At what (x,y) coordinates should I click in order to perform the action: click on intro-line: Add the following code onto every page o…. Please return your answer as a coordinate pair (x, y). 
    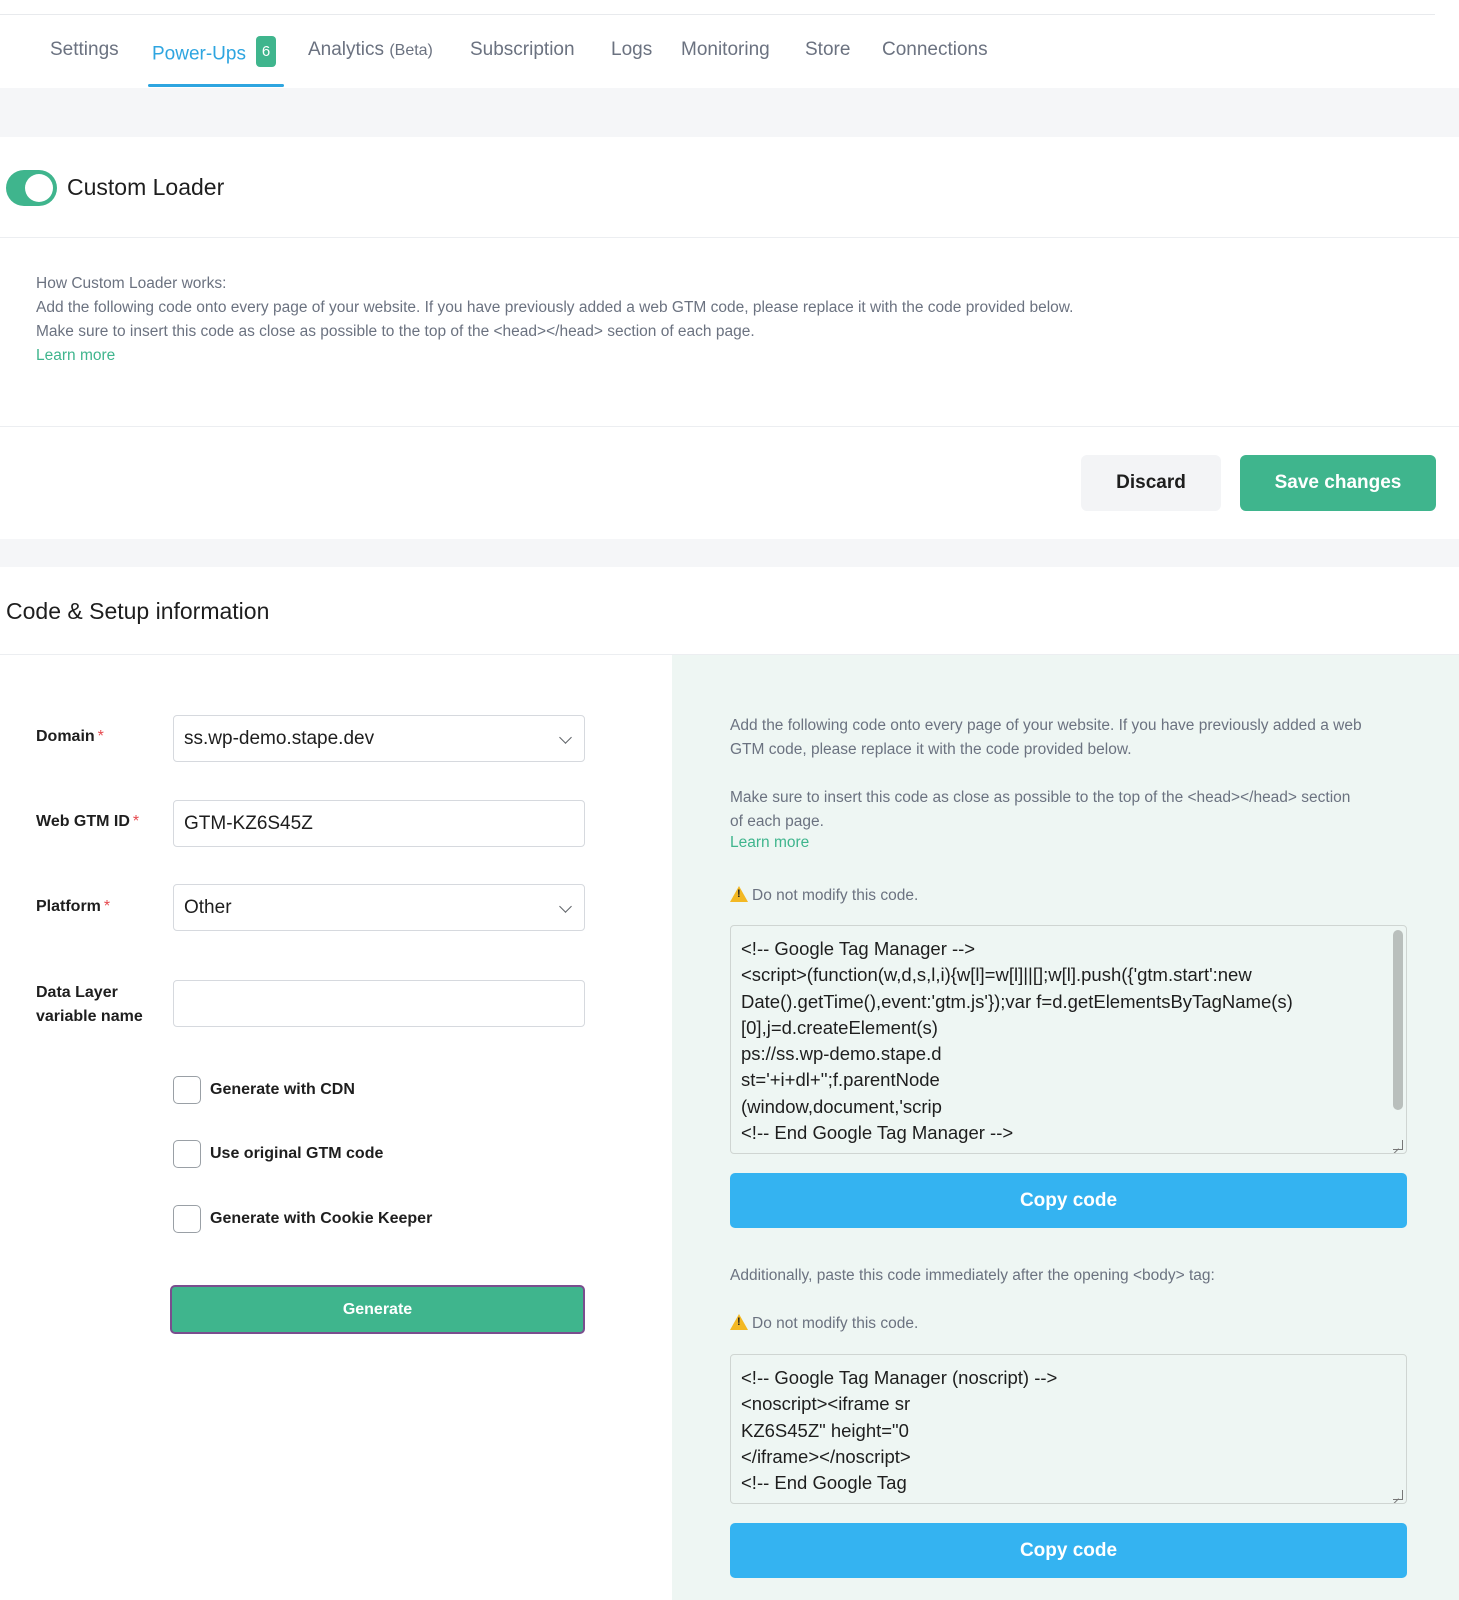
    Looking at the image, I should click on (1046, 725).